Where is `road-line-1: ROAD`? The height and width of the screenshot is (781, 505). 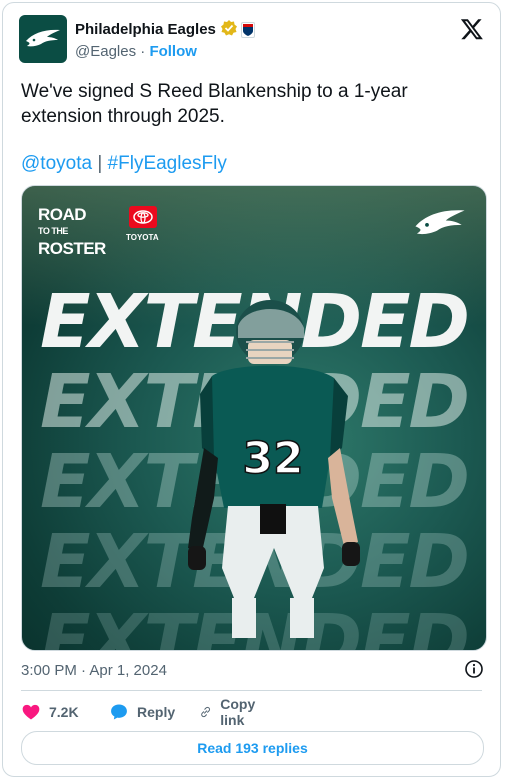
road-line-1: ROAD is located at coordinates (62, 214).